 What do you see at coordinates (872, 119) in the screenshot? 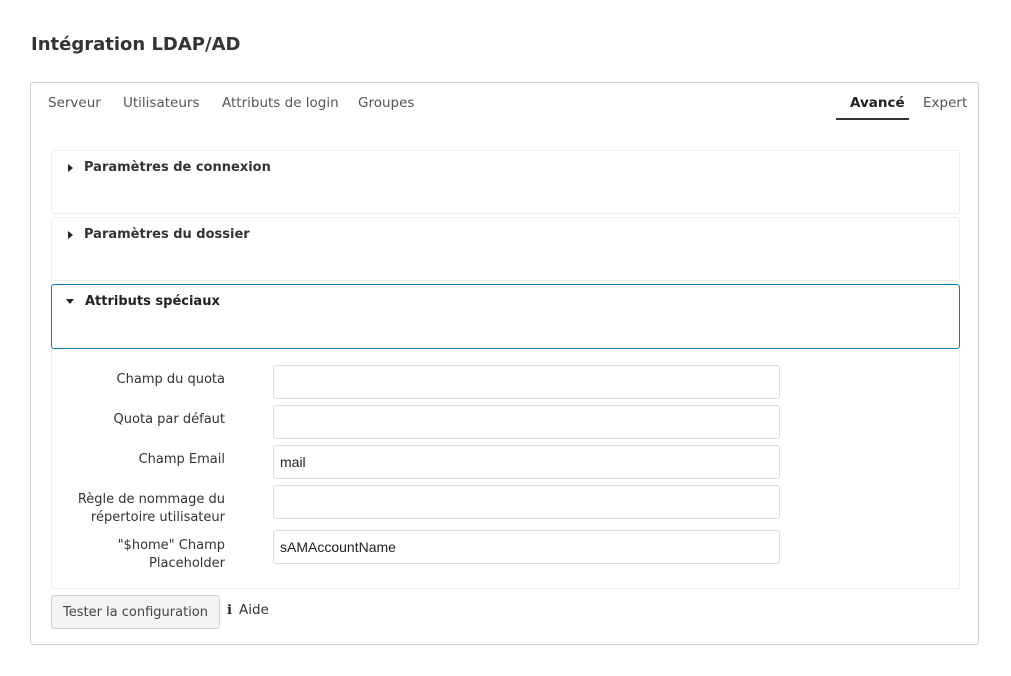
I see `active-tab-indicator` at bounding box center [872, 119].